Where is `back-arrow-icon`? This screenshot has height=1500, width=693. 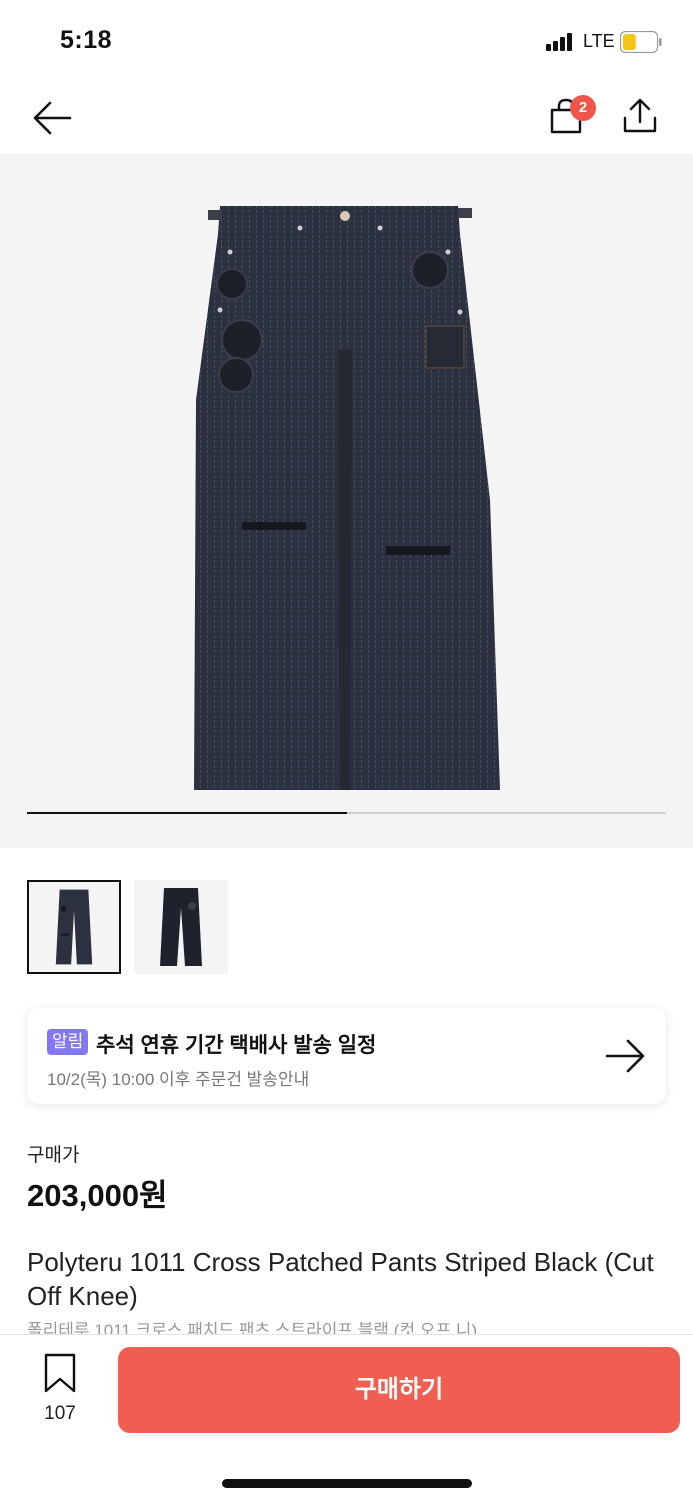
back-arrow-icon is located at coordinates (52, 118).